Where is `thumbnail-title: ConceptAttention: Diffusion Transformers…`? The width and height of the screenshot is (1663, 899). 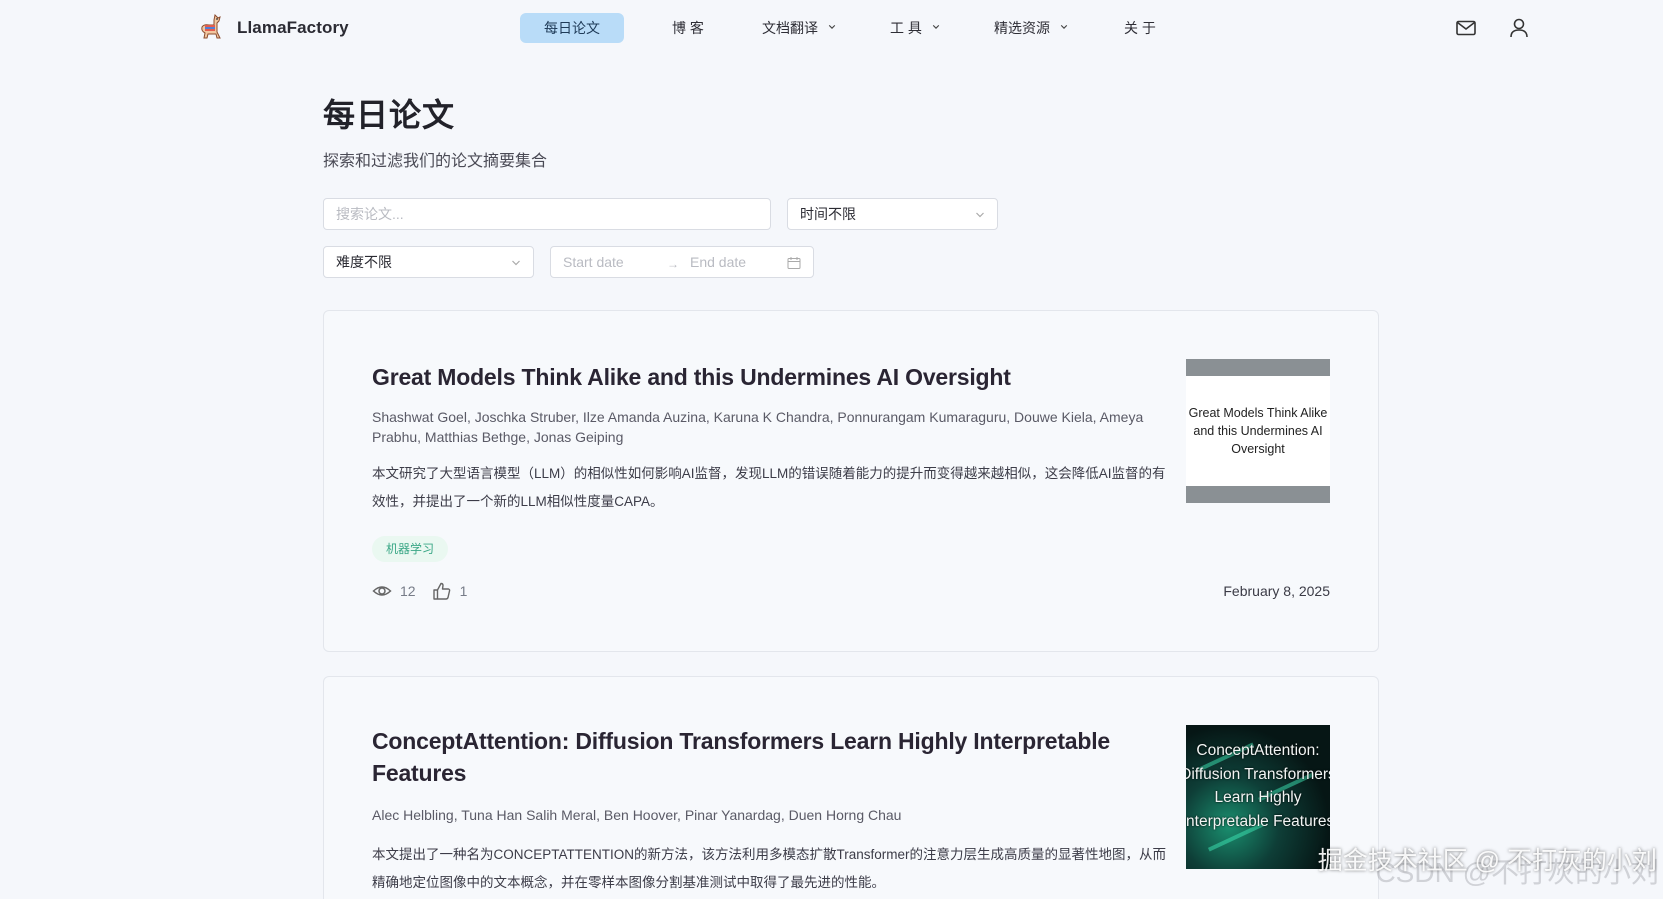
thumbnail-title: ConceptAttention: Diffusion Transformers… is located at coordinates (1258, 786).